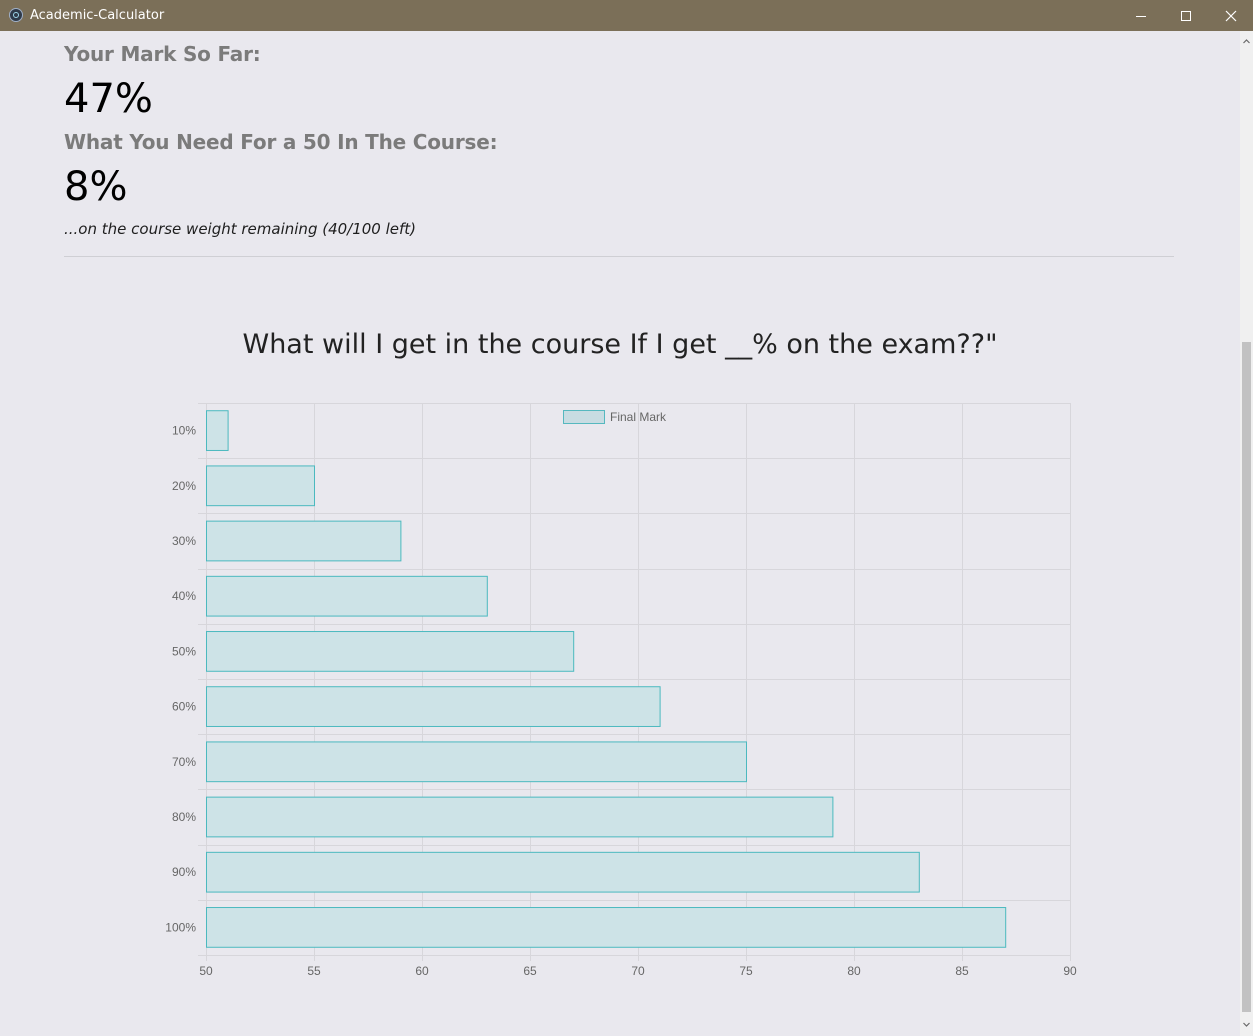 The image size is (1253, 1036). I want to click on maximize-button, so click(1186, 15).